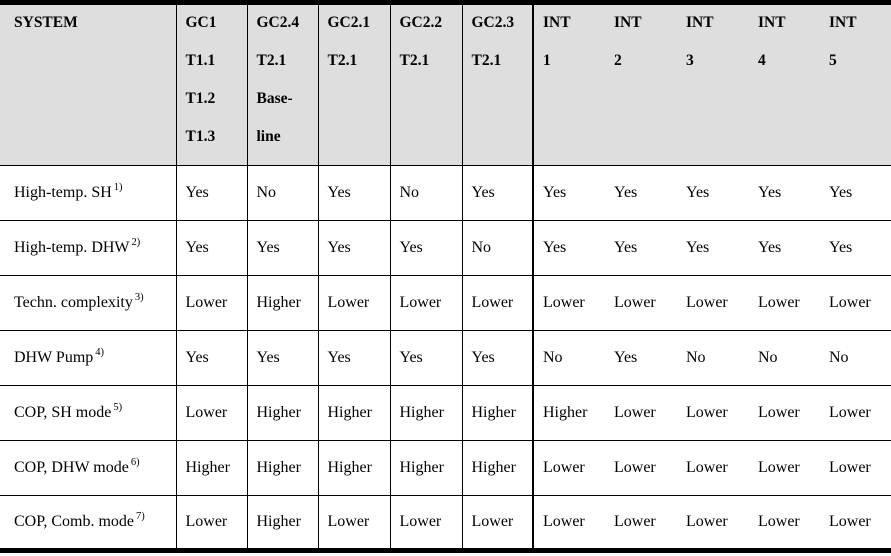 The width and height of the screenshot is (891, 556). Describe the element at coordinates (713, 358) in the screenshot. I see `cell-int3: No` at that location.